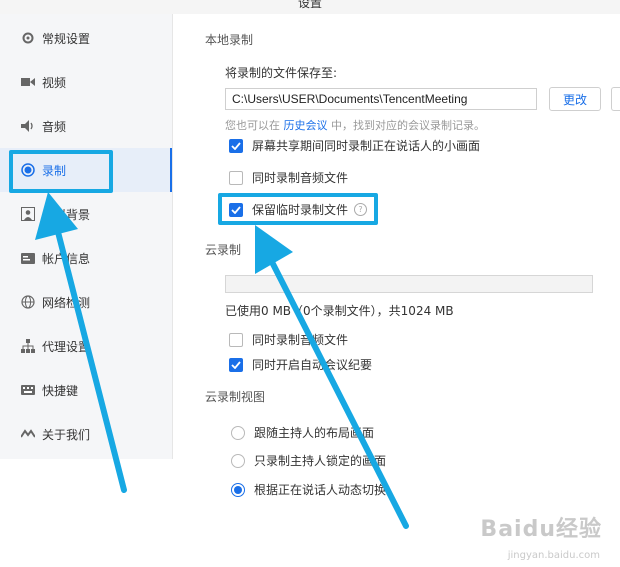 This screenshot has height=567, width=620. I want to click on radio-label: 根据正在说话人动态切换, so click(320, 490).